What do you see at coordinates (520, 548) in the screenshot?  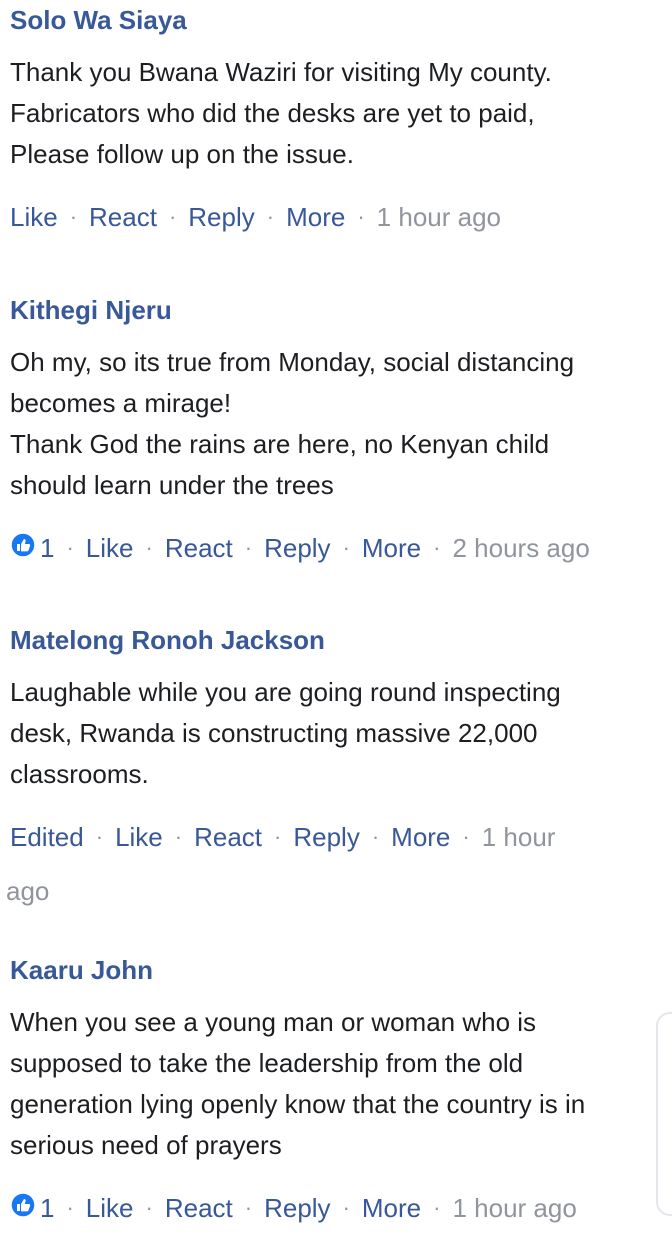 I see `comment-timestamp: 2 hours ago` at bounding box center [520, 548].